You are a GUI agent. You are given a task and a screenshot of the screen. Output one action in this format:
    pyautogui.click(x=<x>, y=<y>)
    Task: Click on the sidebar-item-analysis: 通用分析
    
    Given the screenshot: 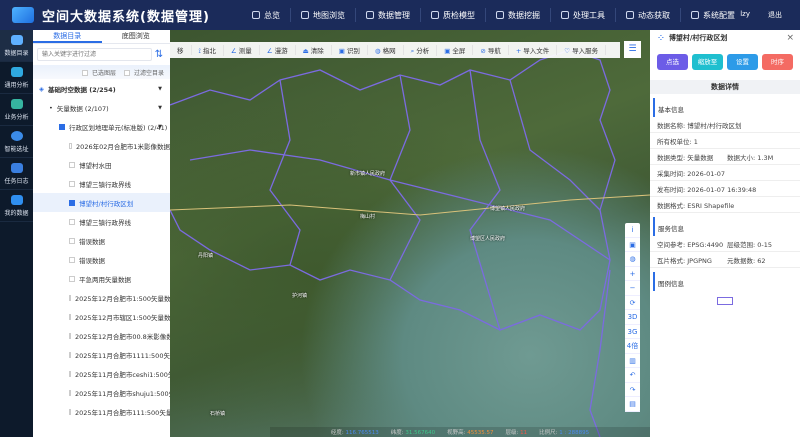 What is the action you would take?
    pyautogui.click(x=16, y=78)
    